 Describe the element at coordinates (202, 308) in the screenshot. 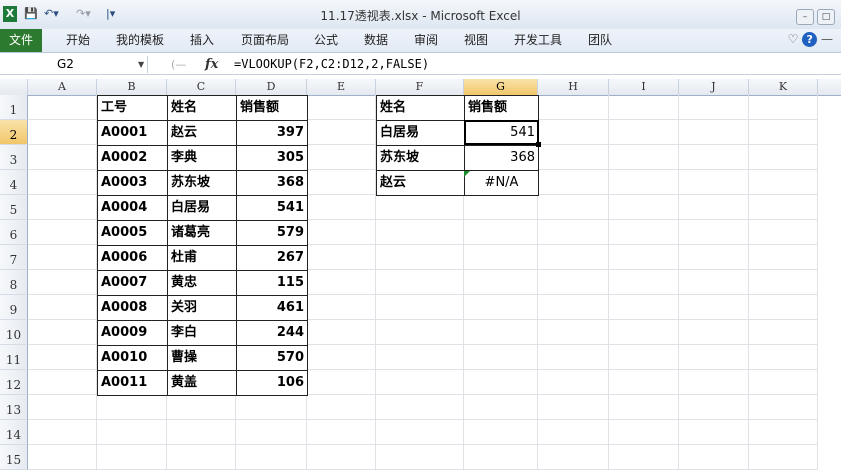

I see `table1-cell: 关羽` at that location.